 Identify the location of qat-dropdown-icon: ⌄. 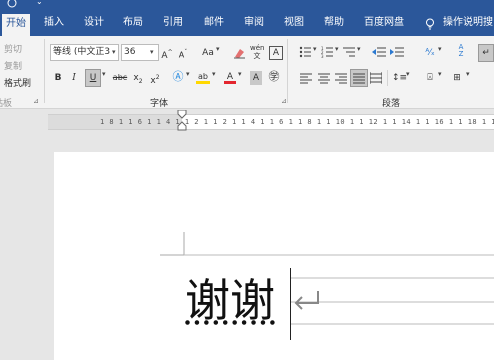
(39, 3).